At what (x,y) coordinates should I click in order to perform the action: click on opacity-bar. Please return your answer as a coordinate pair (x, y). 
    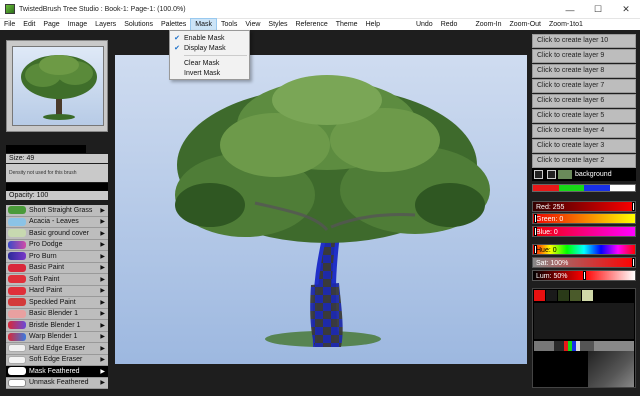
    Looking at the image, I should click on (57, 187).